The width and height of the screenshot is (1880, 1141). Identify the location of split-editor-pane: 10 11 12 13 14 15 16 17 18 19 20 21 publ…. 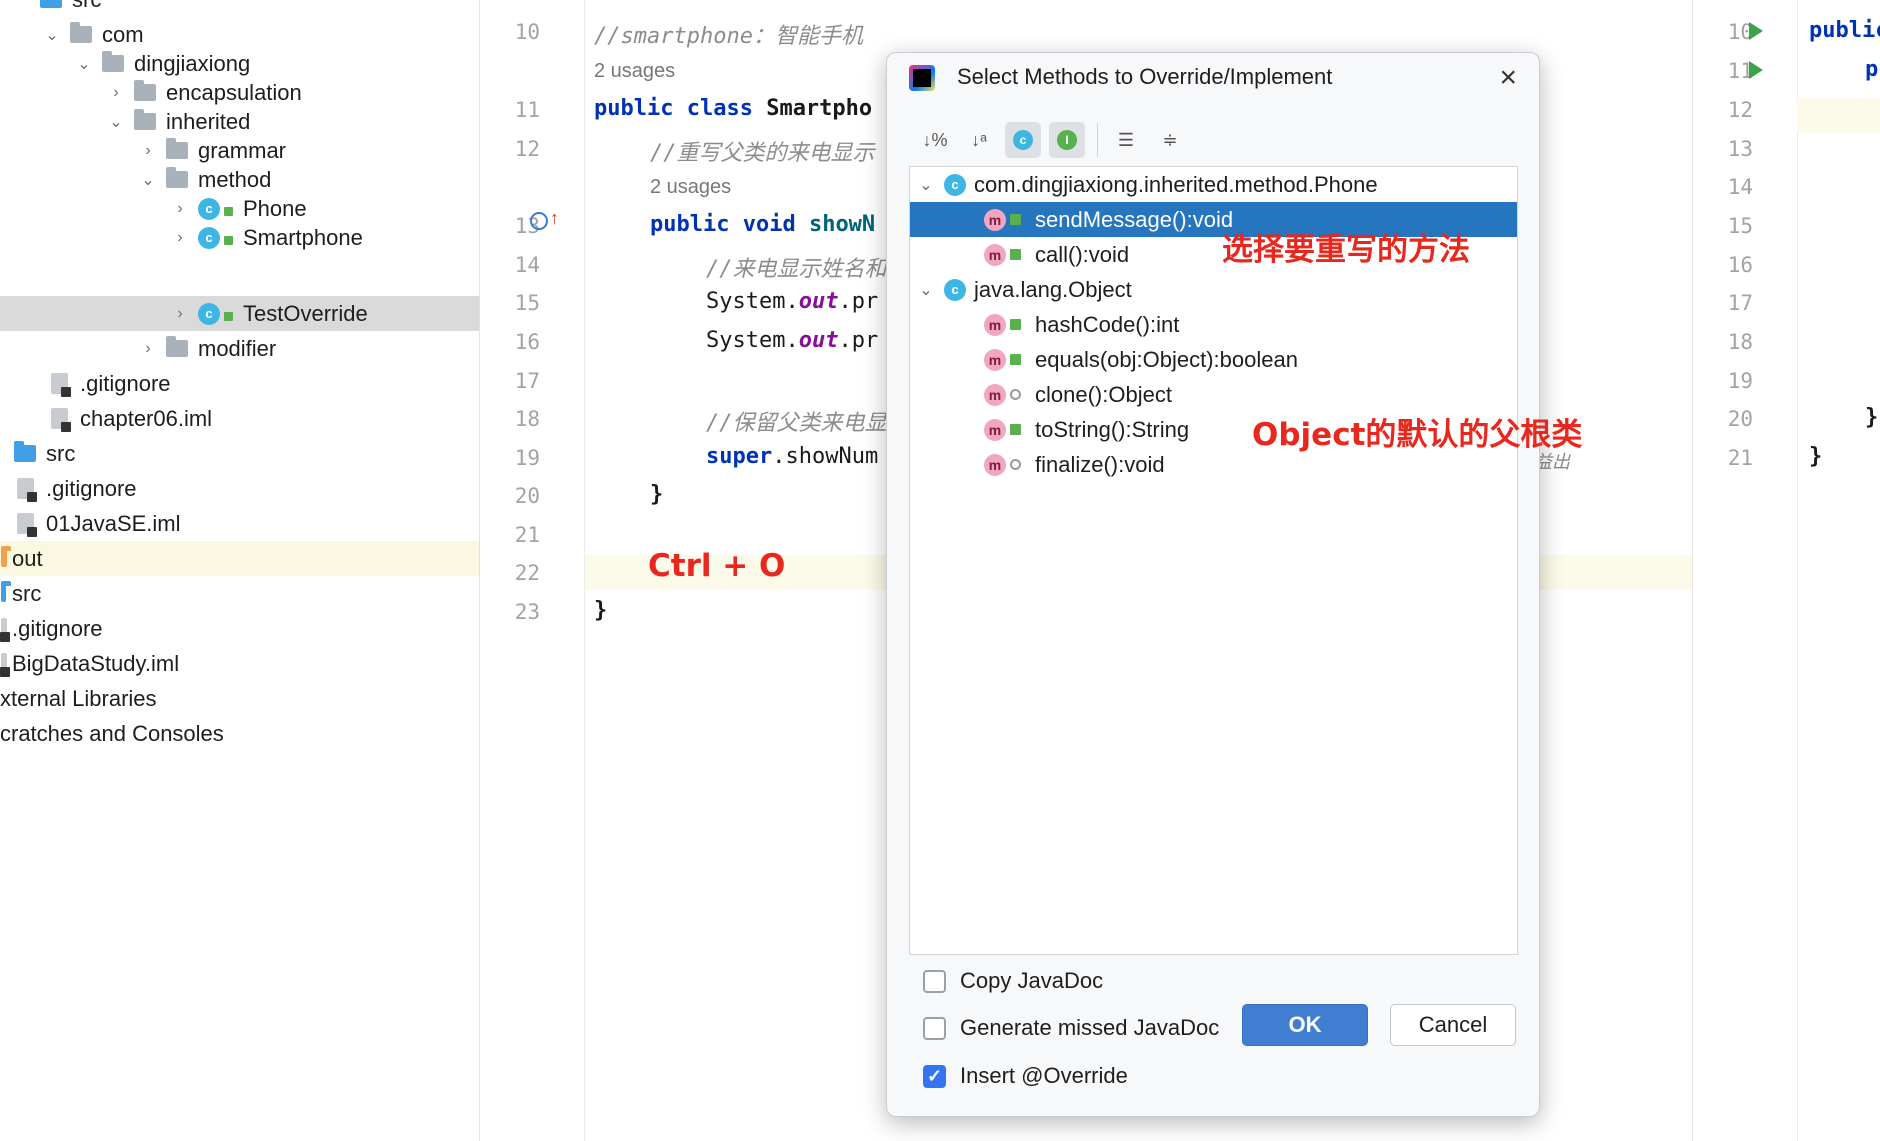
(1786, 570).